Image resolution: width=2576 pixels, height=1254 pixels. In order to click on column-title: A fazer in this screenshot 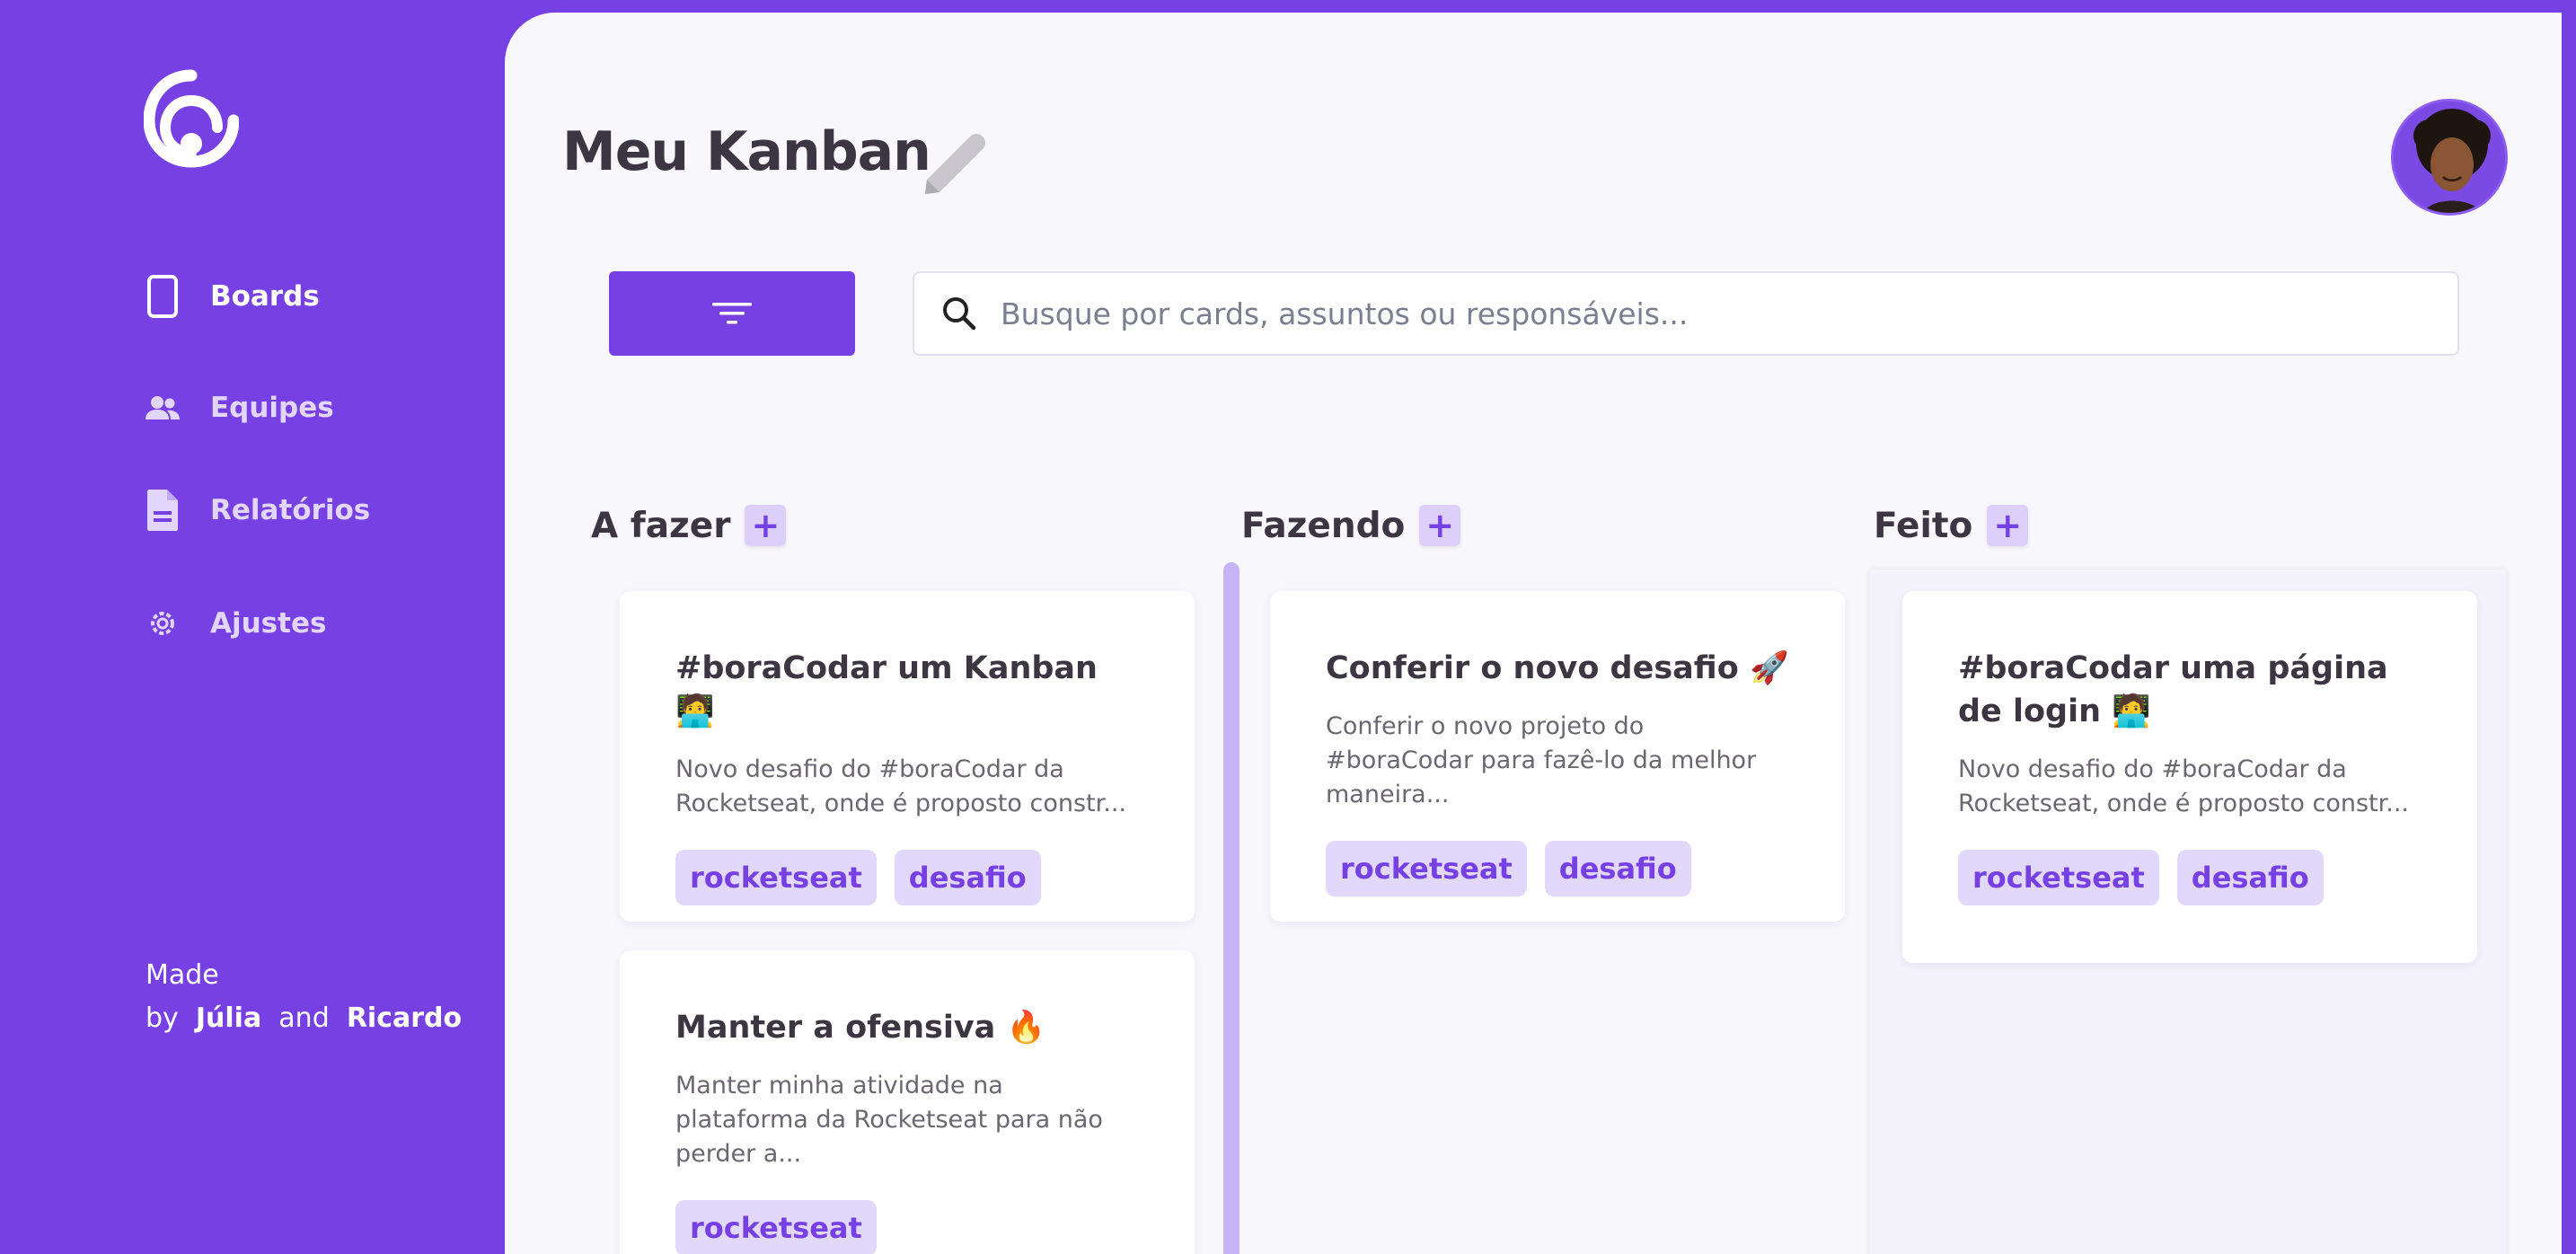, I will do `click(661, 526)`.